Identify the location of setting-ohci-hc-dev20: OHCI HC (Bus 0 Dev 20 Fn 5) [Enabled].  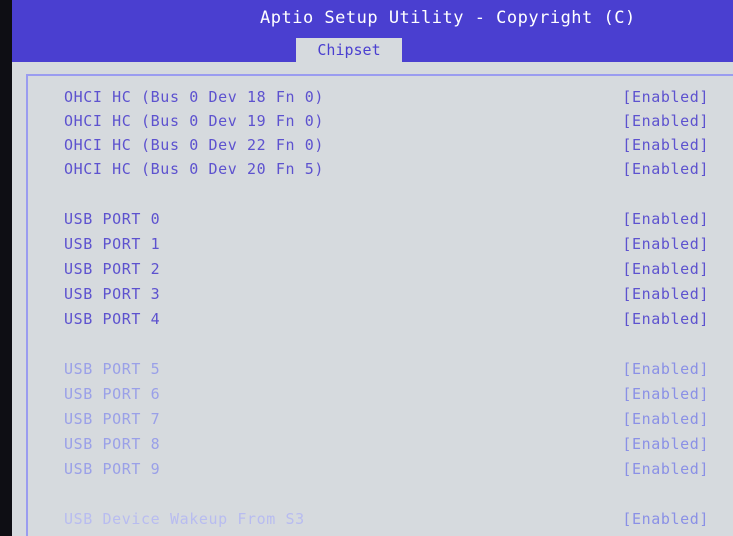
(386, 169).